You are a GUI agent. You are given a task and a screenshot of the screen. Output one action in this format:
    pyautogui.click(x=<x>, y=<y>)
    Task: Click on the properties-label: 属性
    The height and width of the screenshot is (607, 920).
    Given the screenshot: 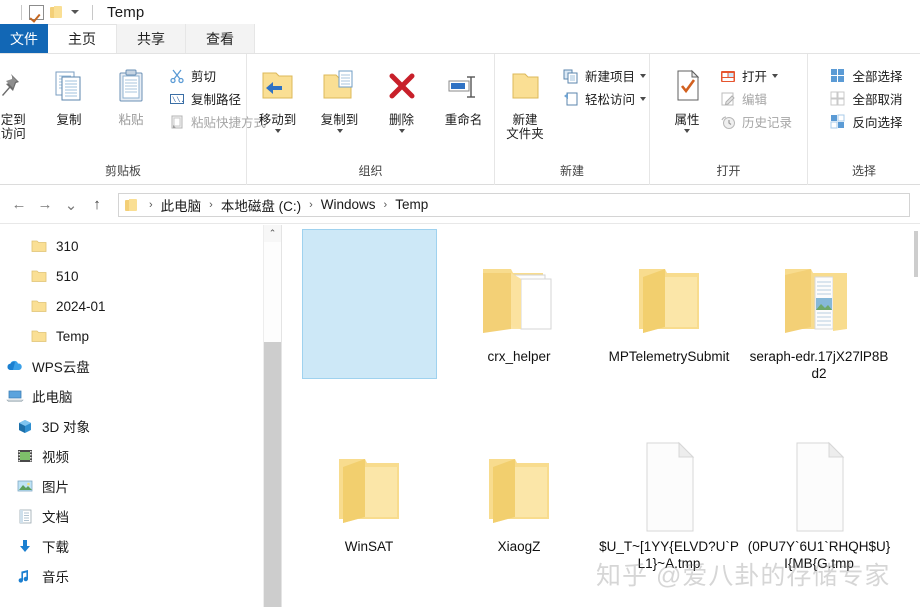 What is the action you would take?
    pyautogui.click(x=687, y=120)
    